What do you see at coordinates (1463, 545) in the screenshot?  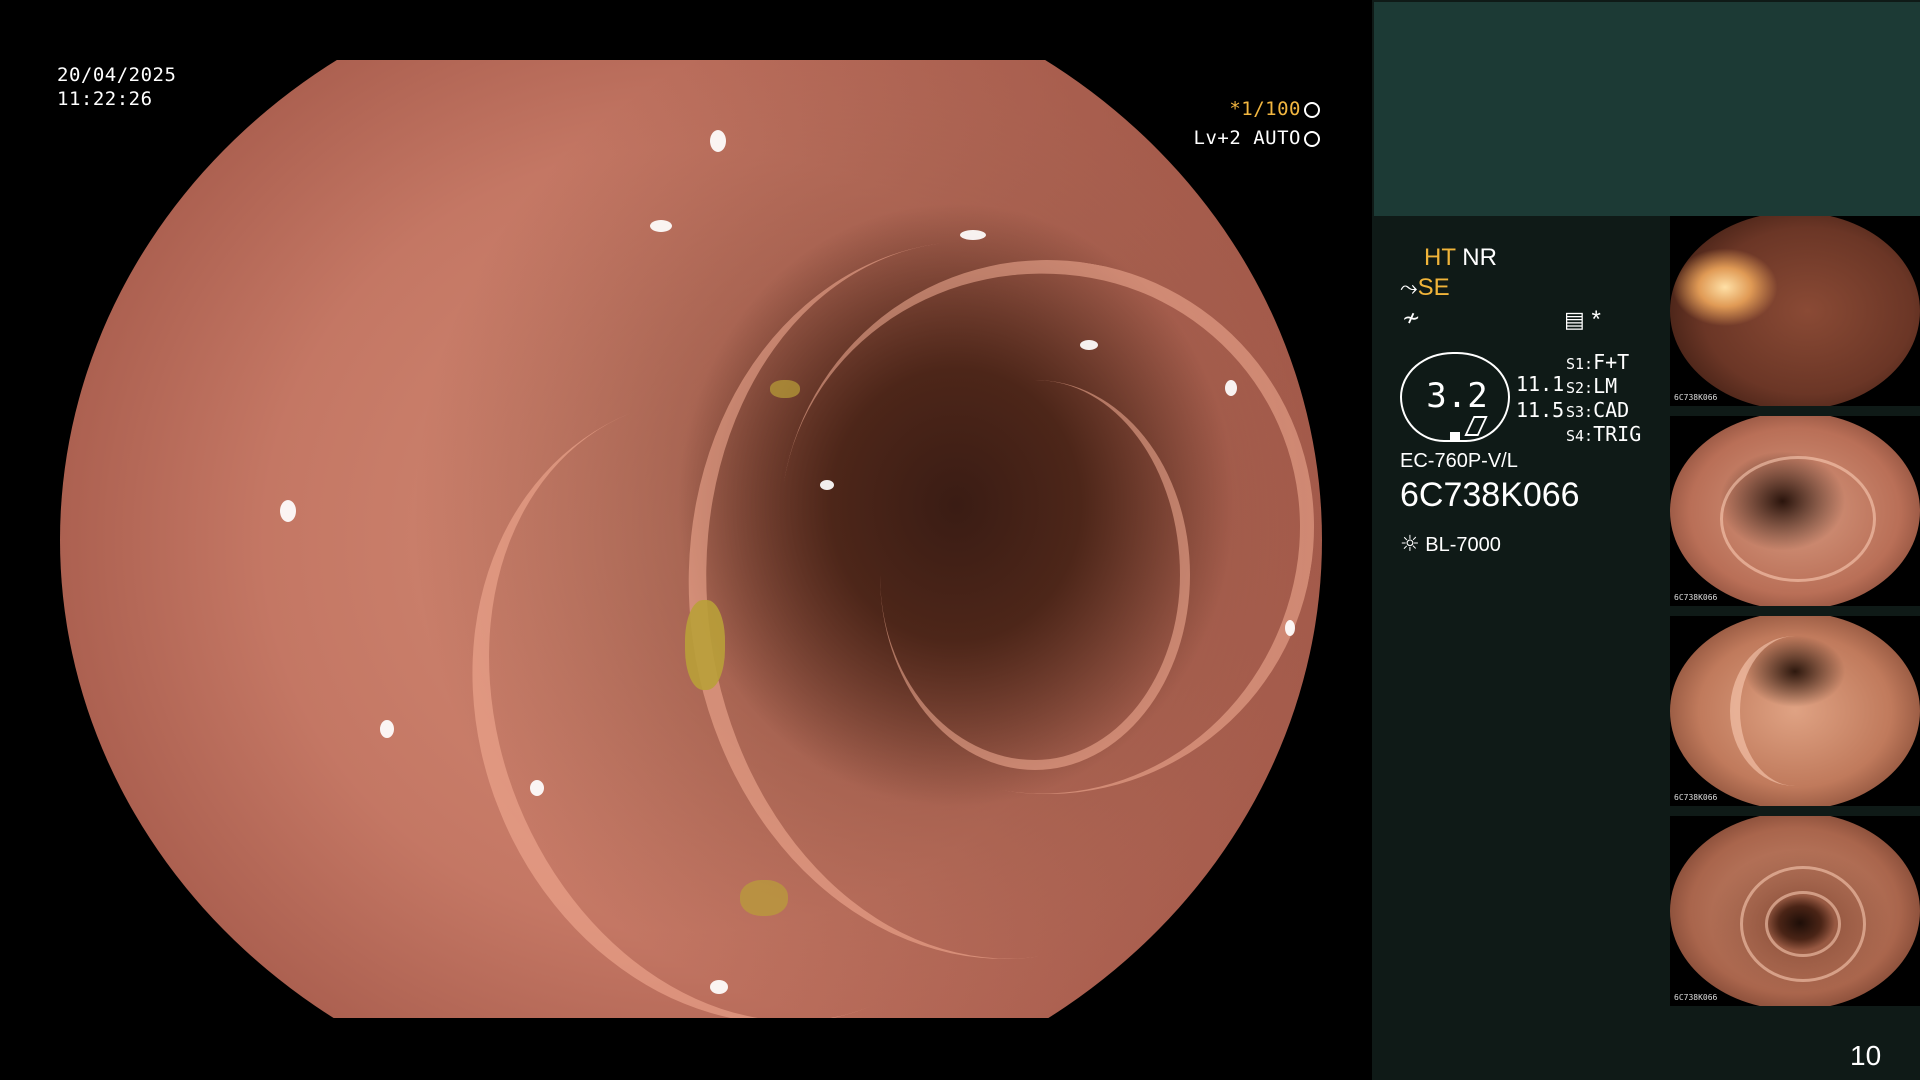 I see `light-source-label: BL-7000` at bounding box center [1463, 545].